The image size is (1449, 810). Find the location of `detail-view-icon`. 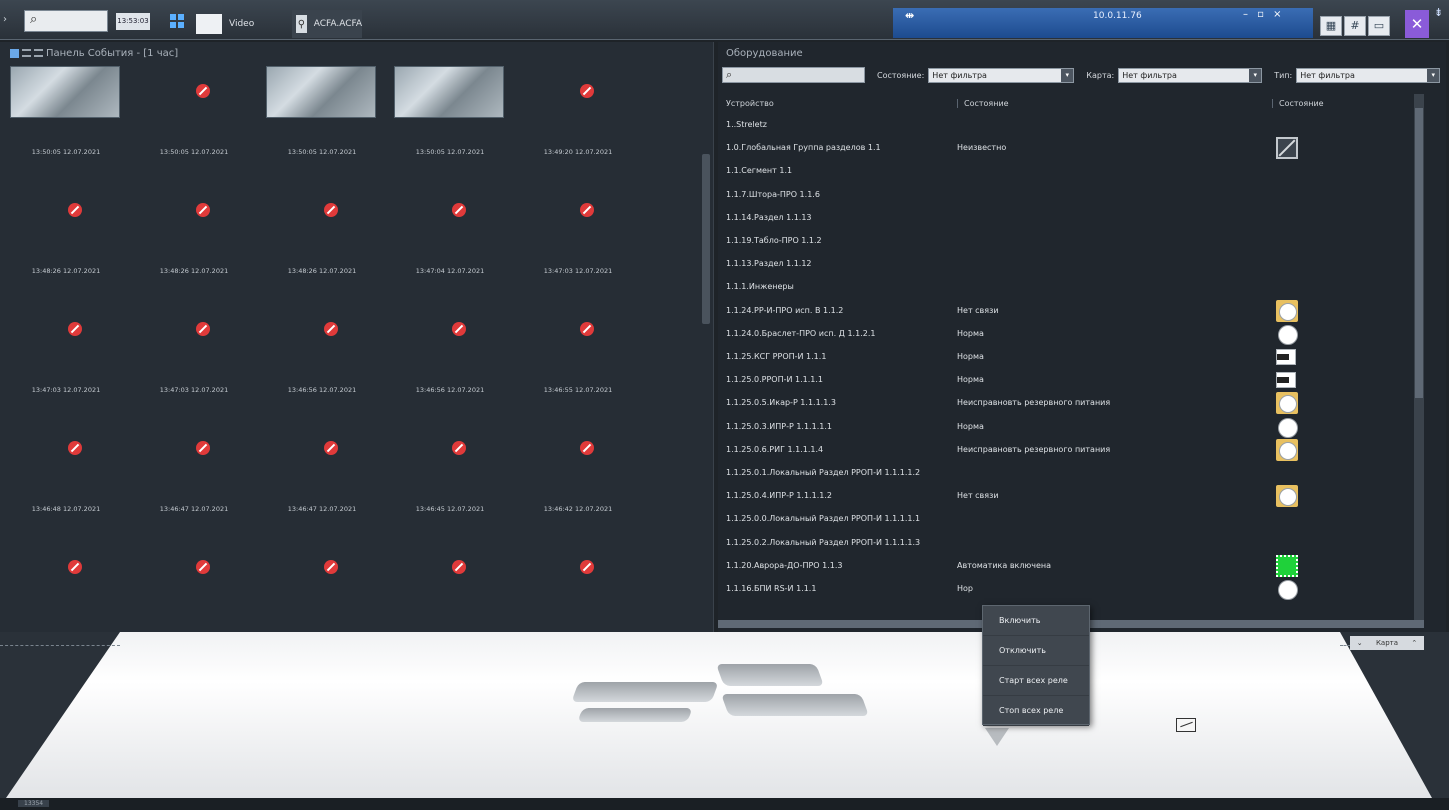

detail-view-icon is located at coordinates (38, 53).